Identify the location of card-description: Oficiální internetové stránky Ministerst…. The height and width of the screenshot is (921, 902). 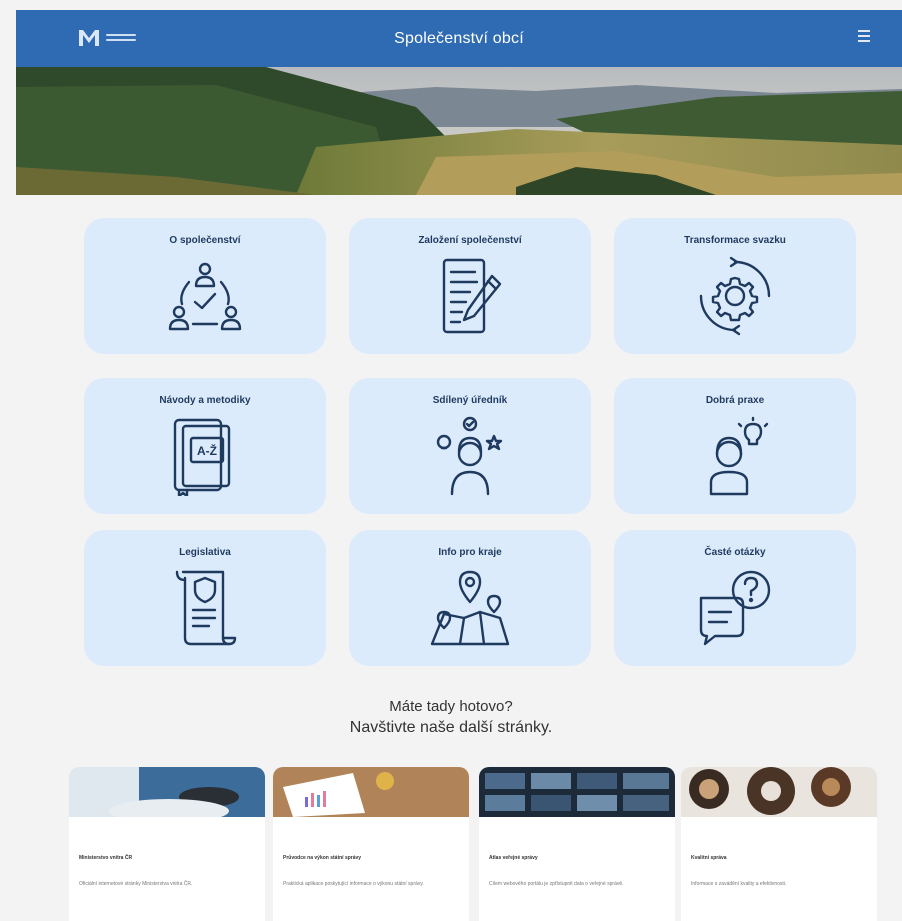
(136, 884).